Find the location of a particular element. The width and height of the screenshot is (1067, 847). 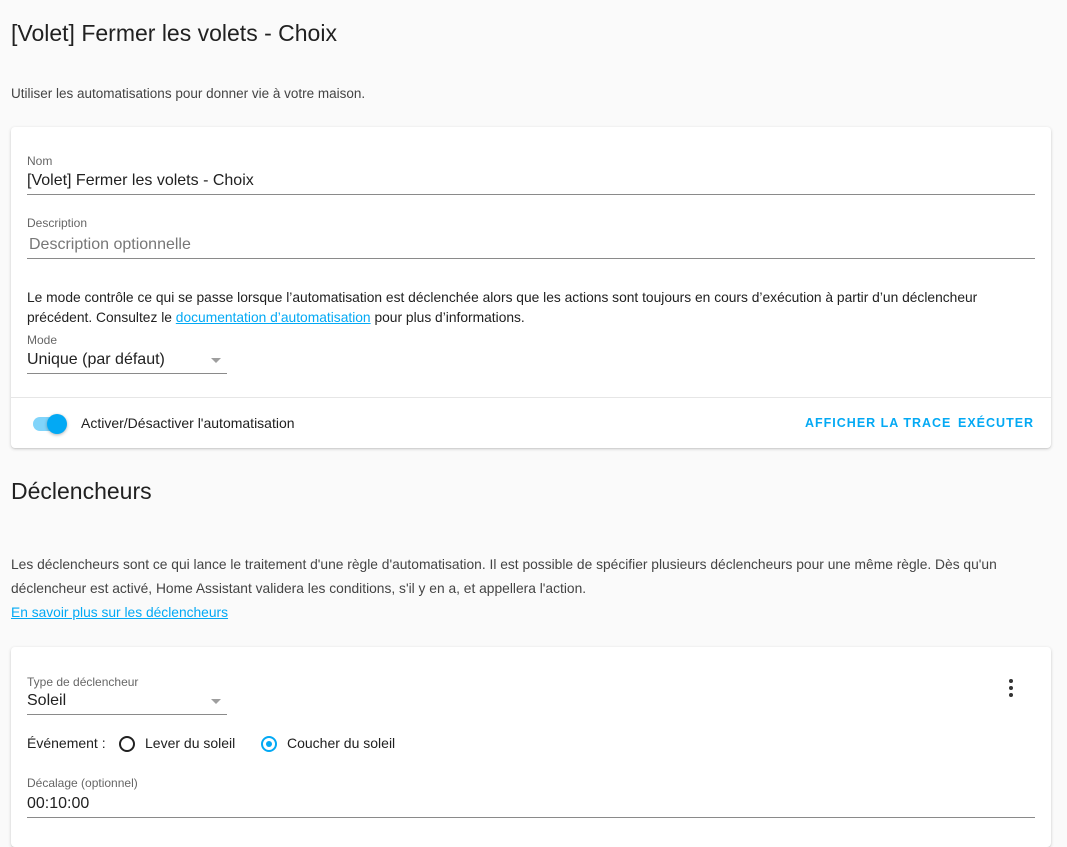

more-options-icon is located at coordinates (1011, 689).